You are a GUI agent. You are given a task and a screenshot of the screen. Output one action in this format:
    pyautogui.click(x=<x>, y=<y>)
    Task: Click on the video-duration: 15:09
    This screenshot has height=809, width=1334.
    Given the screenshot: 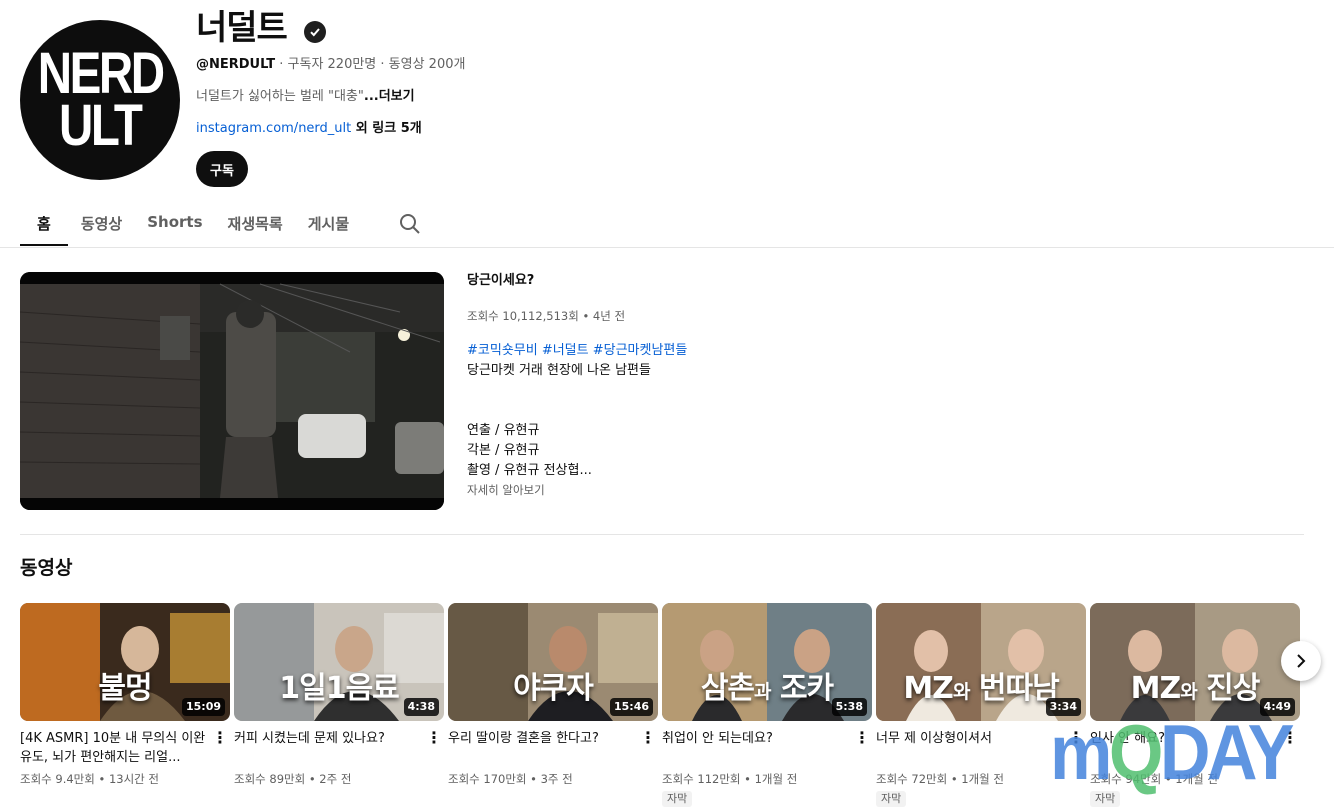 What is the action you would take?
    pyautogui.click(x=203, y=707)
    